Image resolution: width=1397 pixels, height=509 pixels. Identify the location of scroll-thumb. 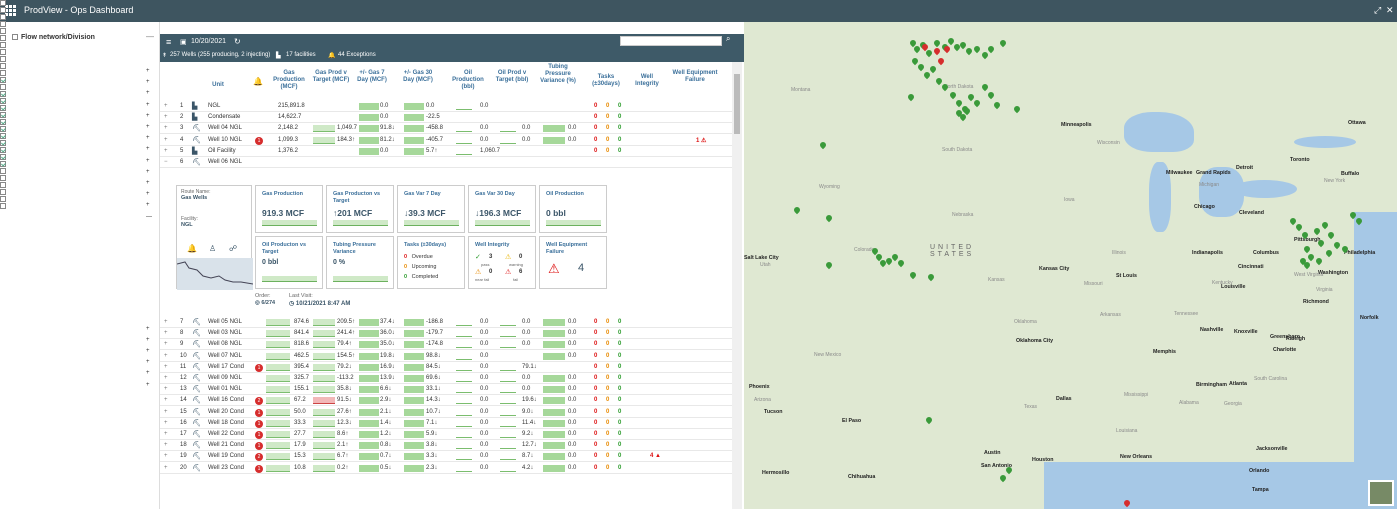
(737, 104).